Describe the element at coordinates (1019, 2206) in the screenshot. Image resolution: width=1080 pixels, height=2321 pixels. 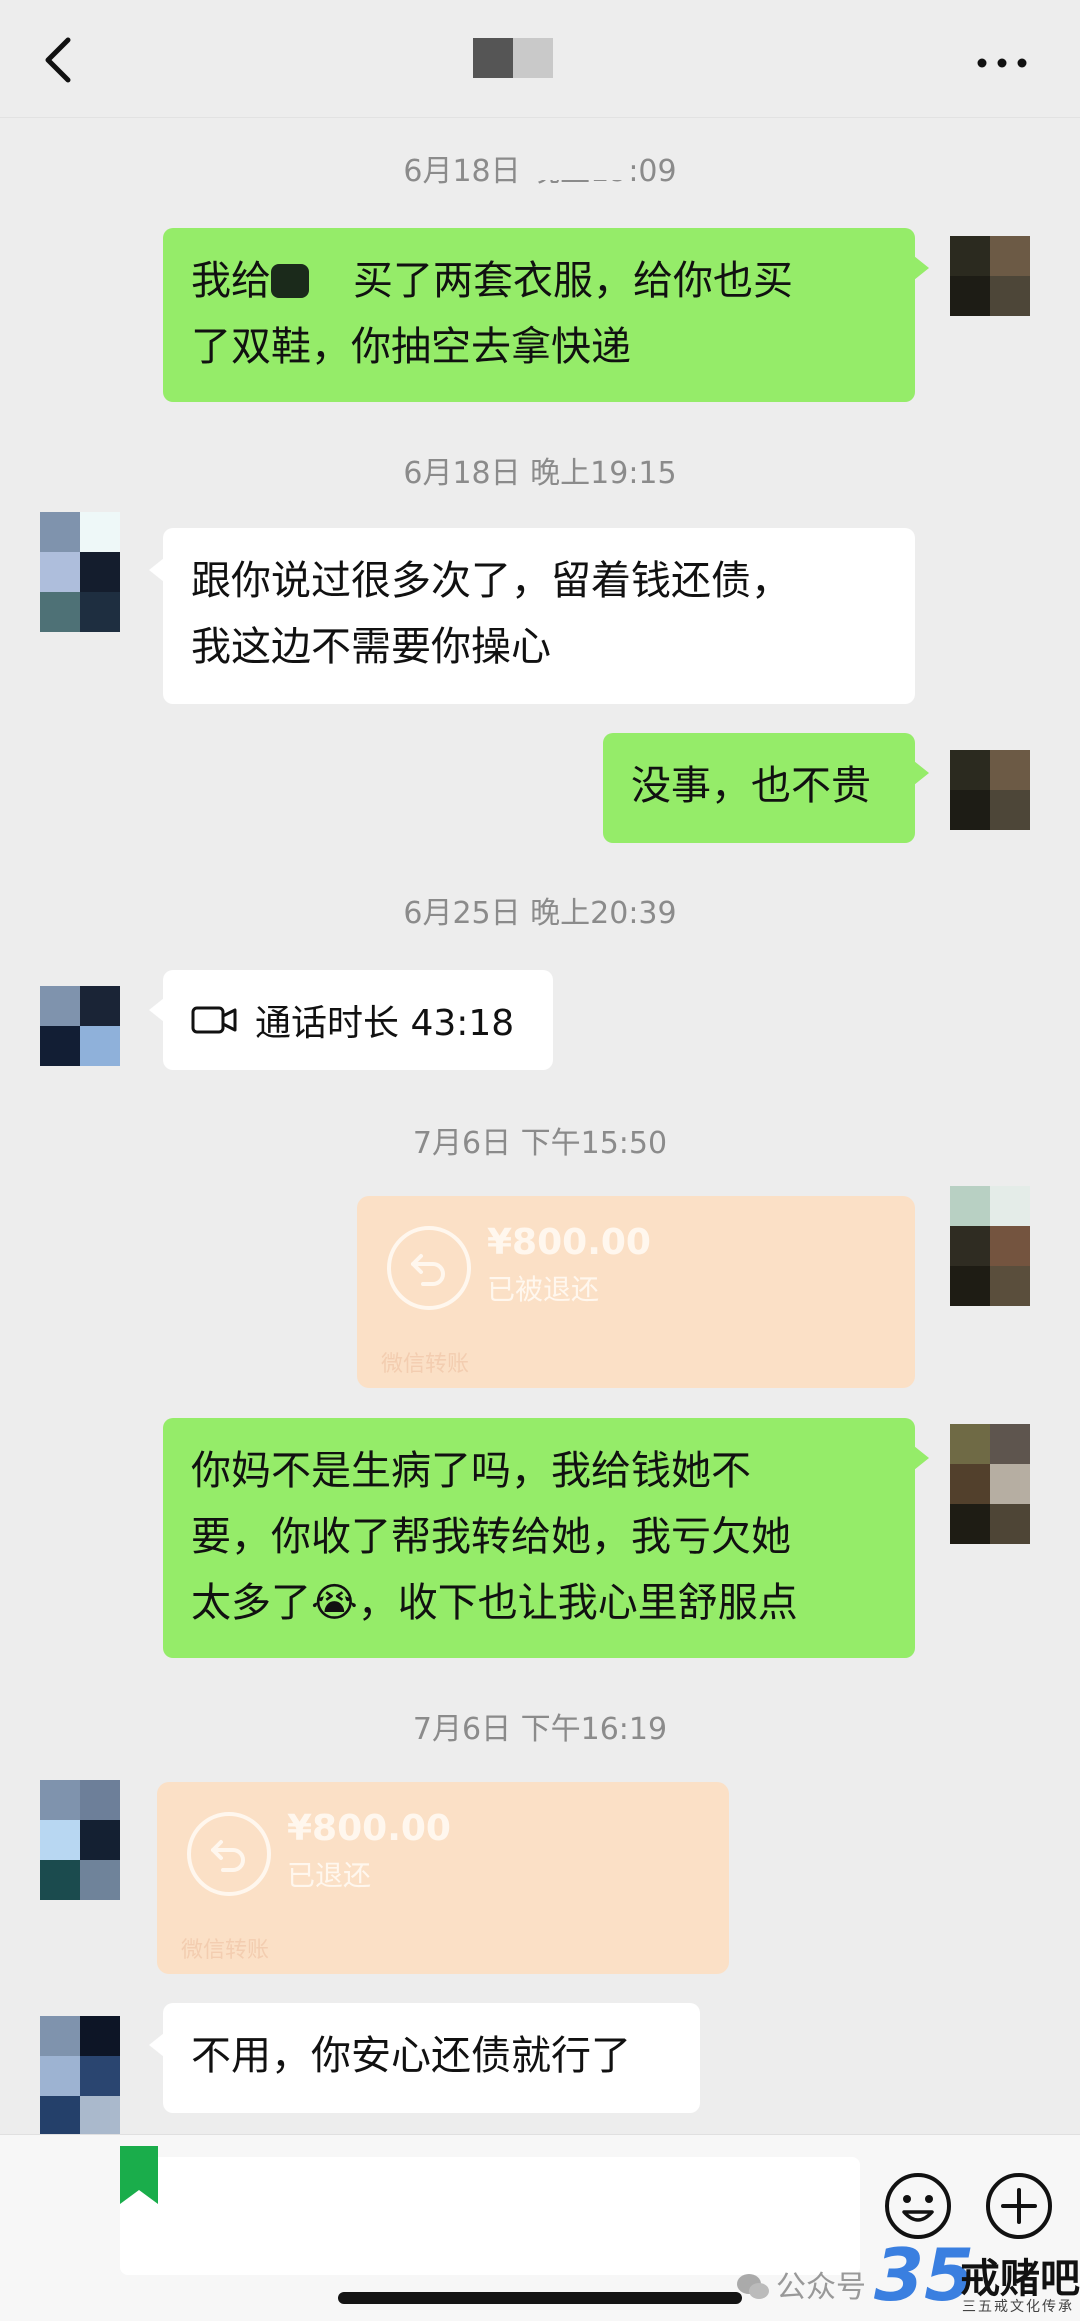
I see `plus-circle-icon` at that location.